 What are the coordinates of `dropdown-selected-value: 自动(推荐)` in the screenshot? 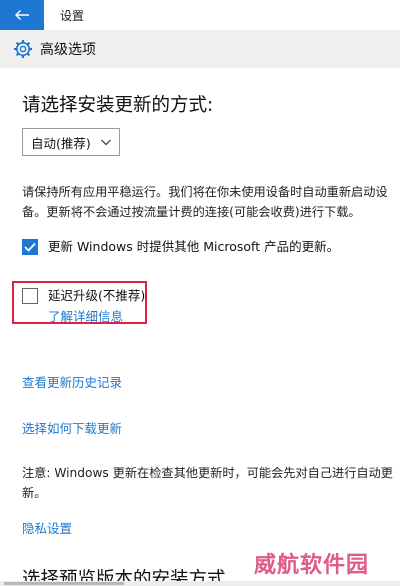 It's located at (61, 143).